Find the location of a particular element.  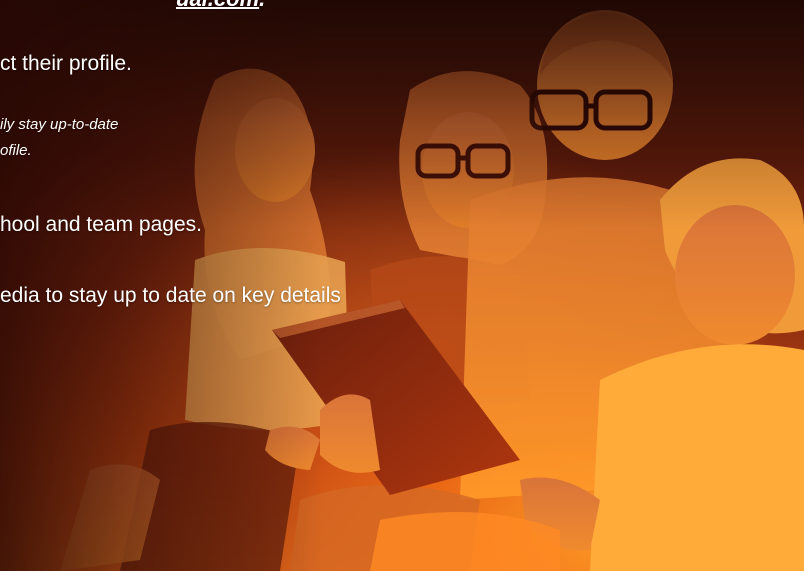

website-link-text: ual.com is located at coordinates (217, 5).